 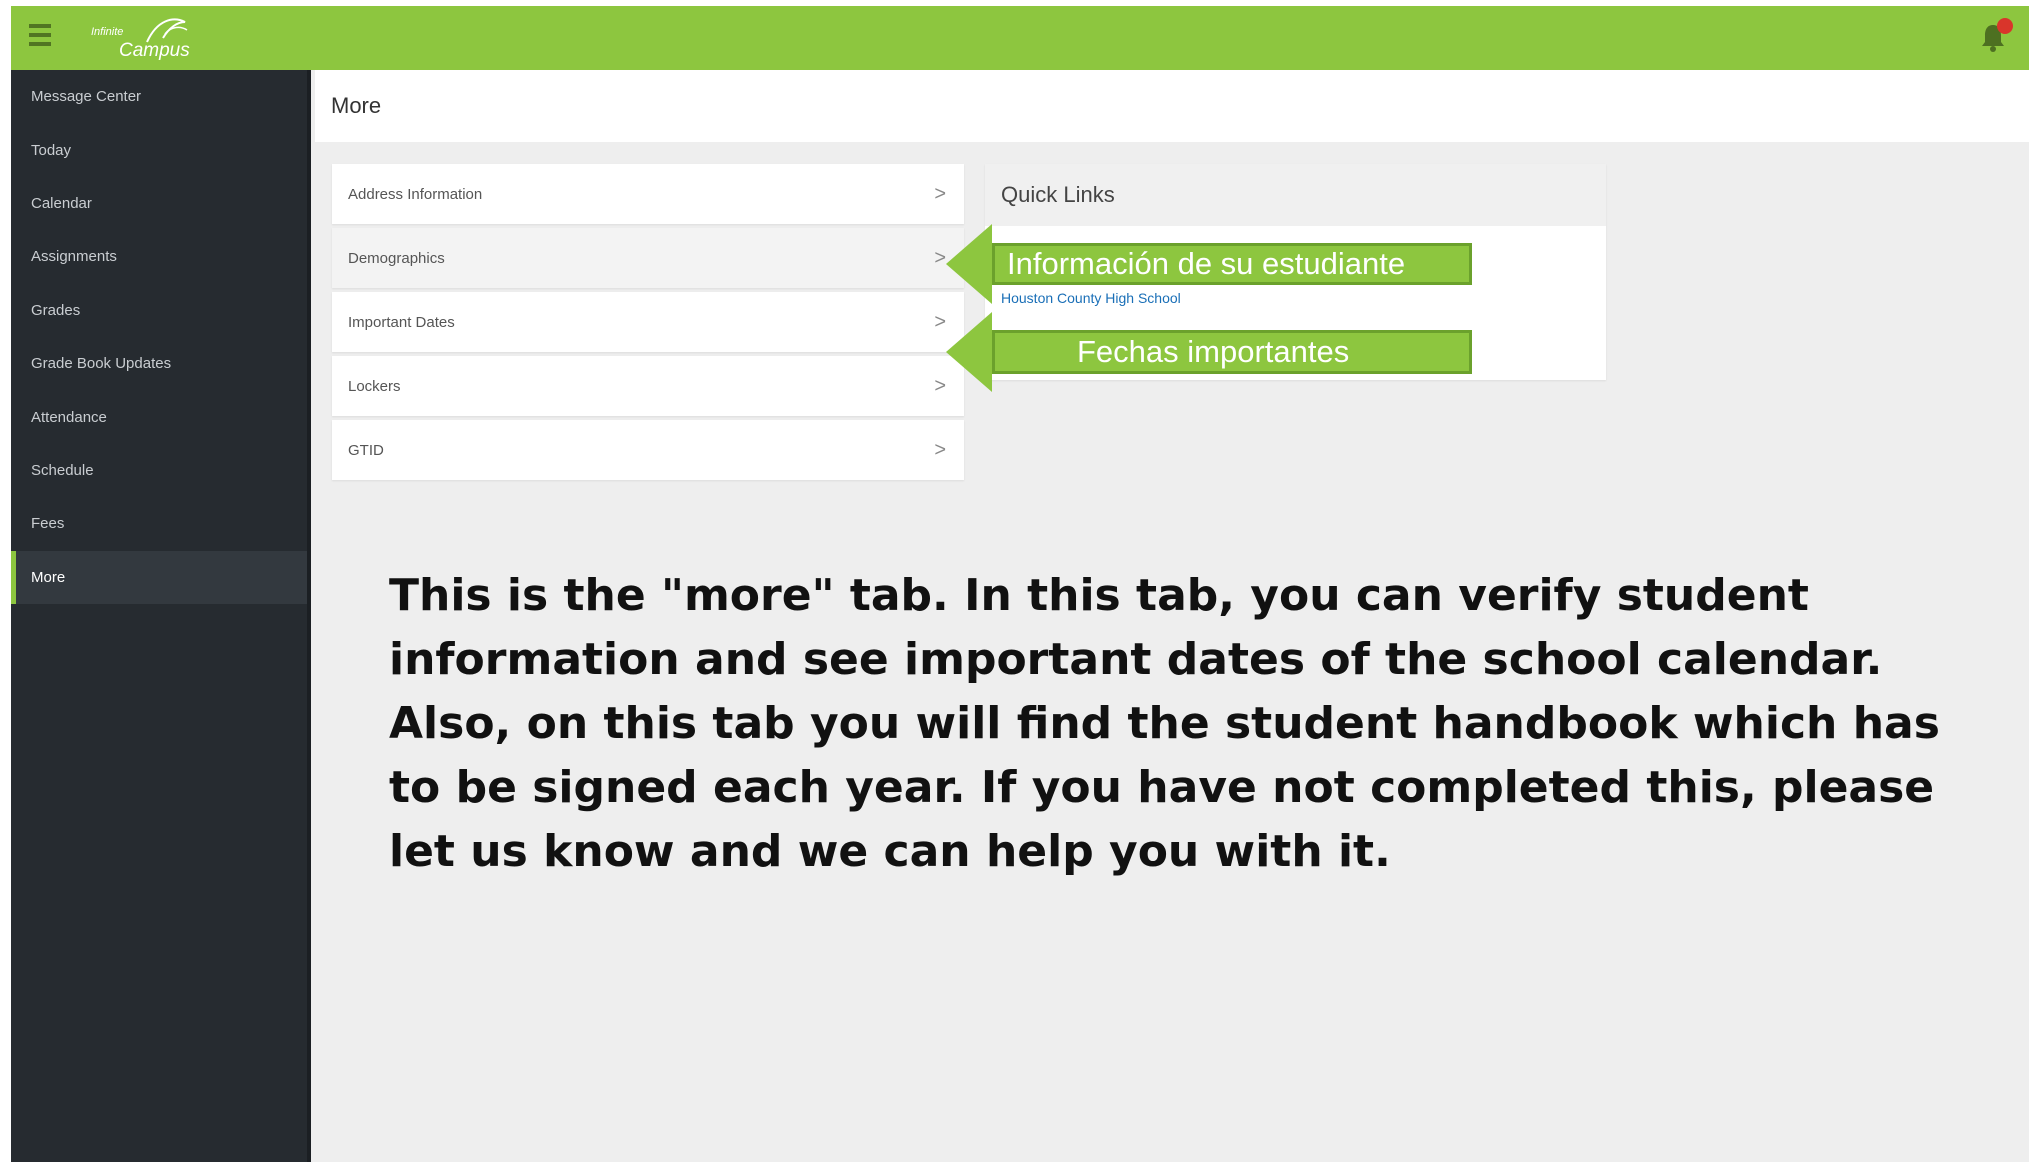 What do you see at coordinates (159, 203) in the screenshot?
I see `sidebar-item-calendar: Calendar` at bounding box center [159, 203].